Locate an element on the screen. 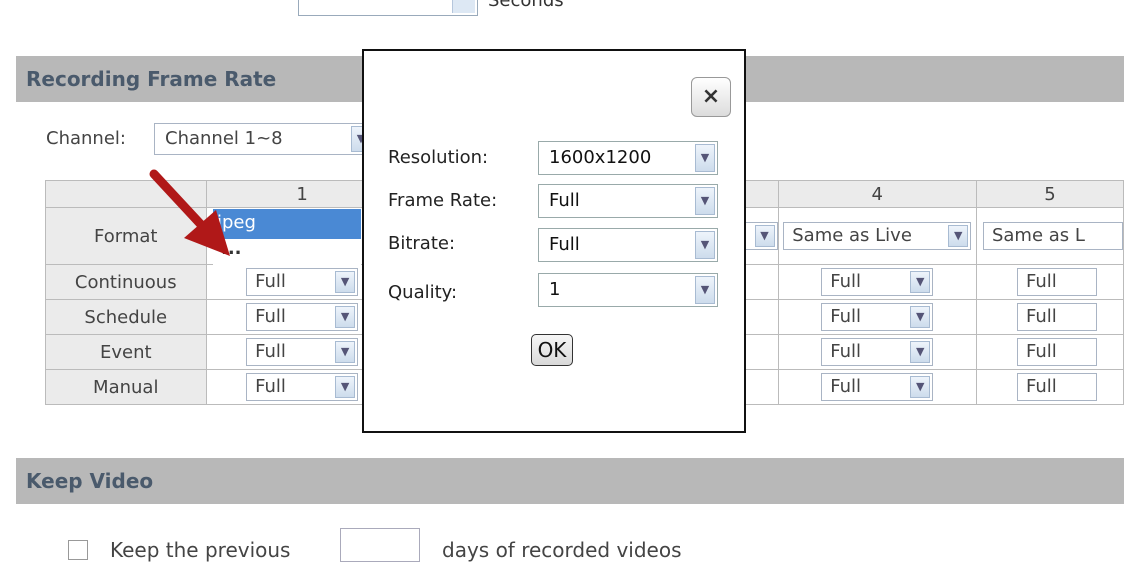 The height and width of the screenshot is (562, 1124). quality-value: 1 is located at coordinates (555, 289).